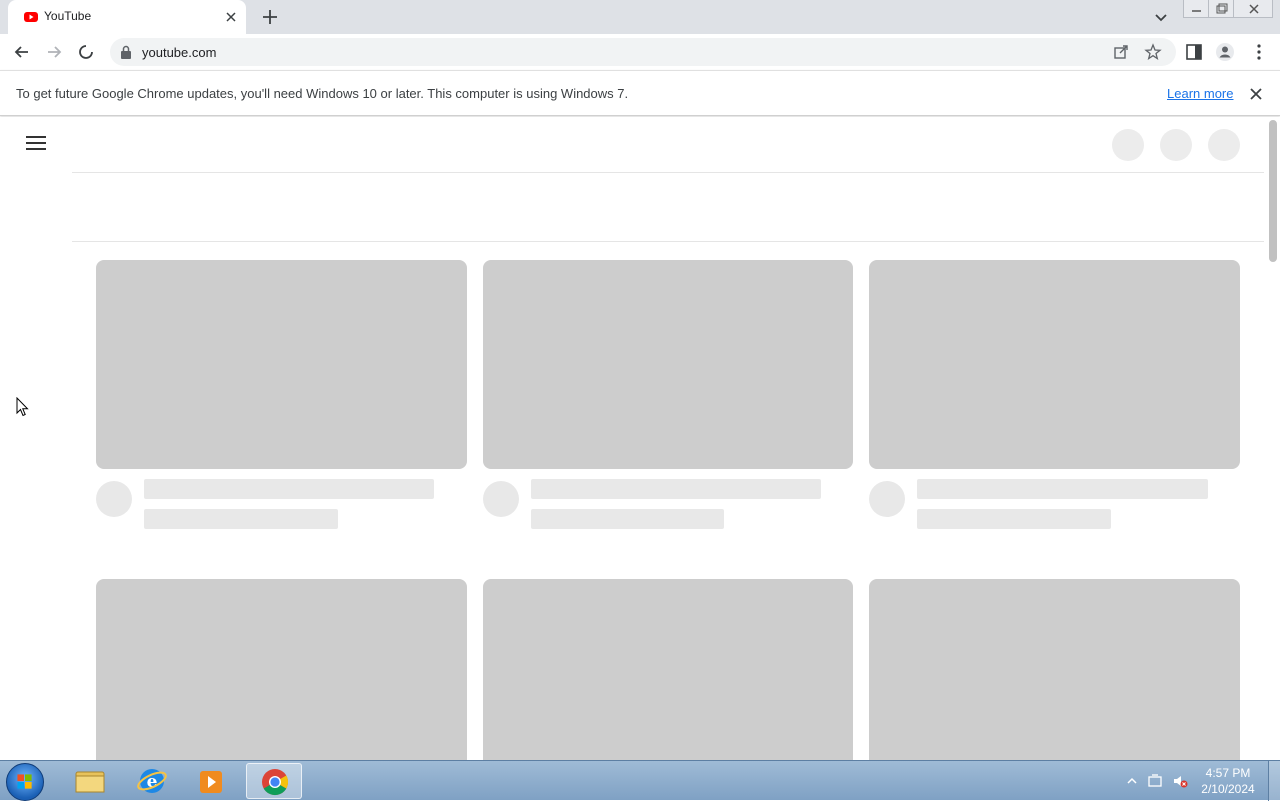 The height and width of the screenshot is (805, 1280). Describe the element at coordinates (640, 780) in the screenshot. I see `windows-taskbar: e 4:57 PM 2/10/2024` at that location.